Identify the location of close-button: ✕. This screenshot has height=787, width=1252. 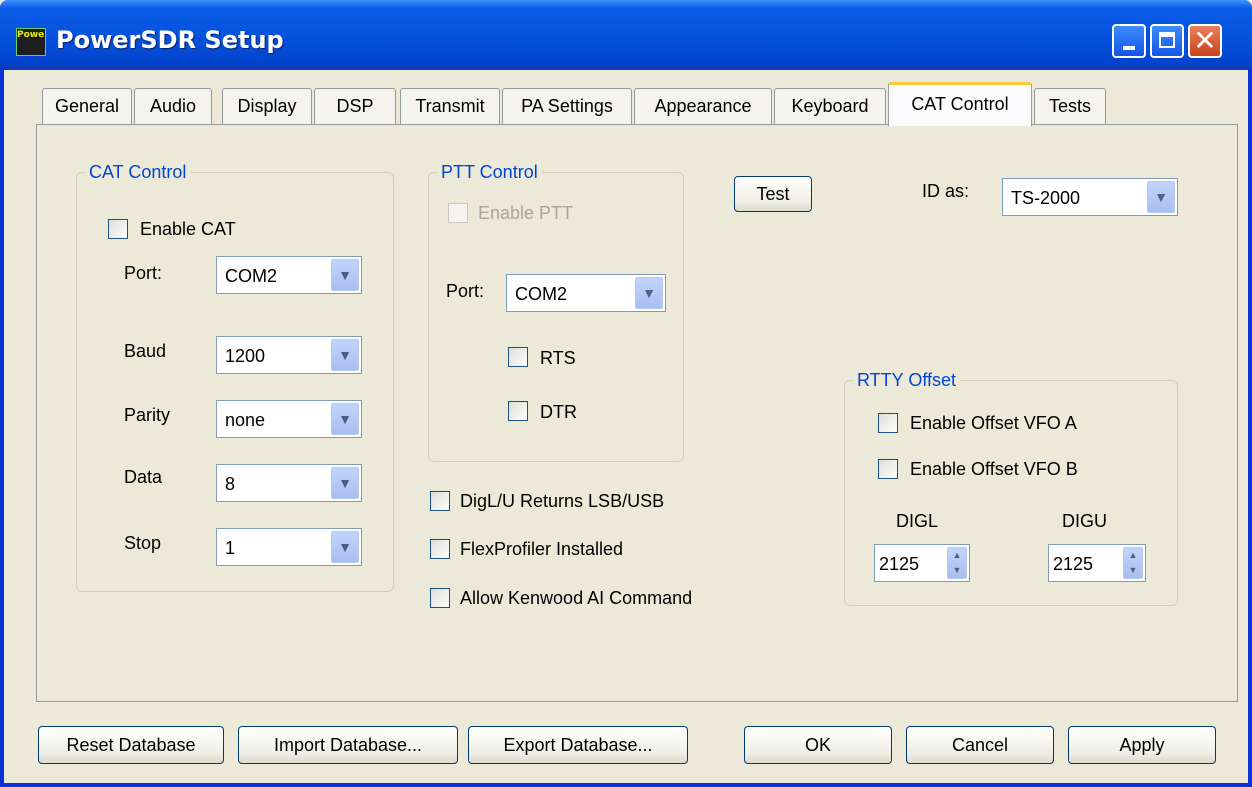
(1205, 41).